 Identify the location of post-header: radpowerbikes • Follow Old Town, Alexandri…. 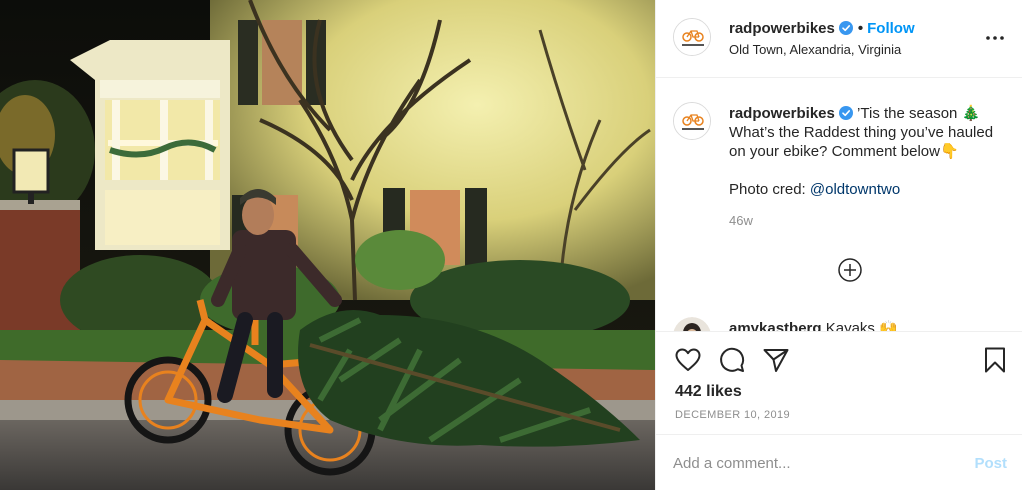
(839, 39).